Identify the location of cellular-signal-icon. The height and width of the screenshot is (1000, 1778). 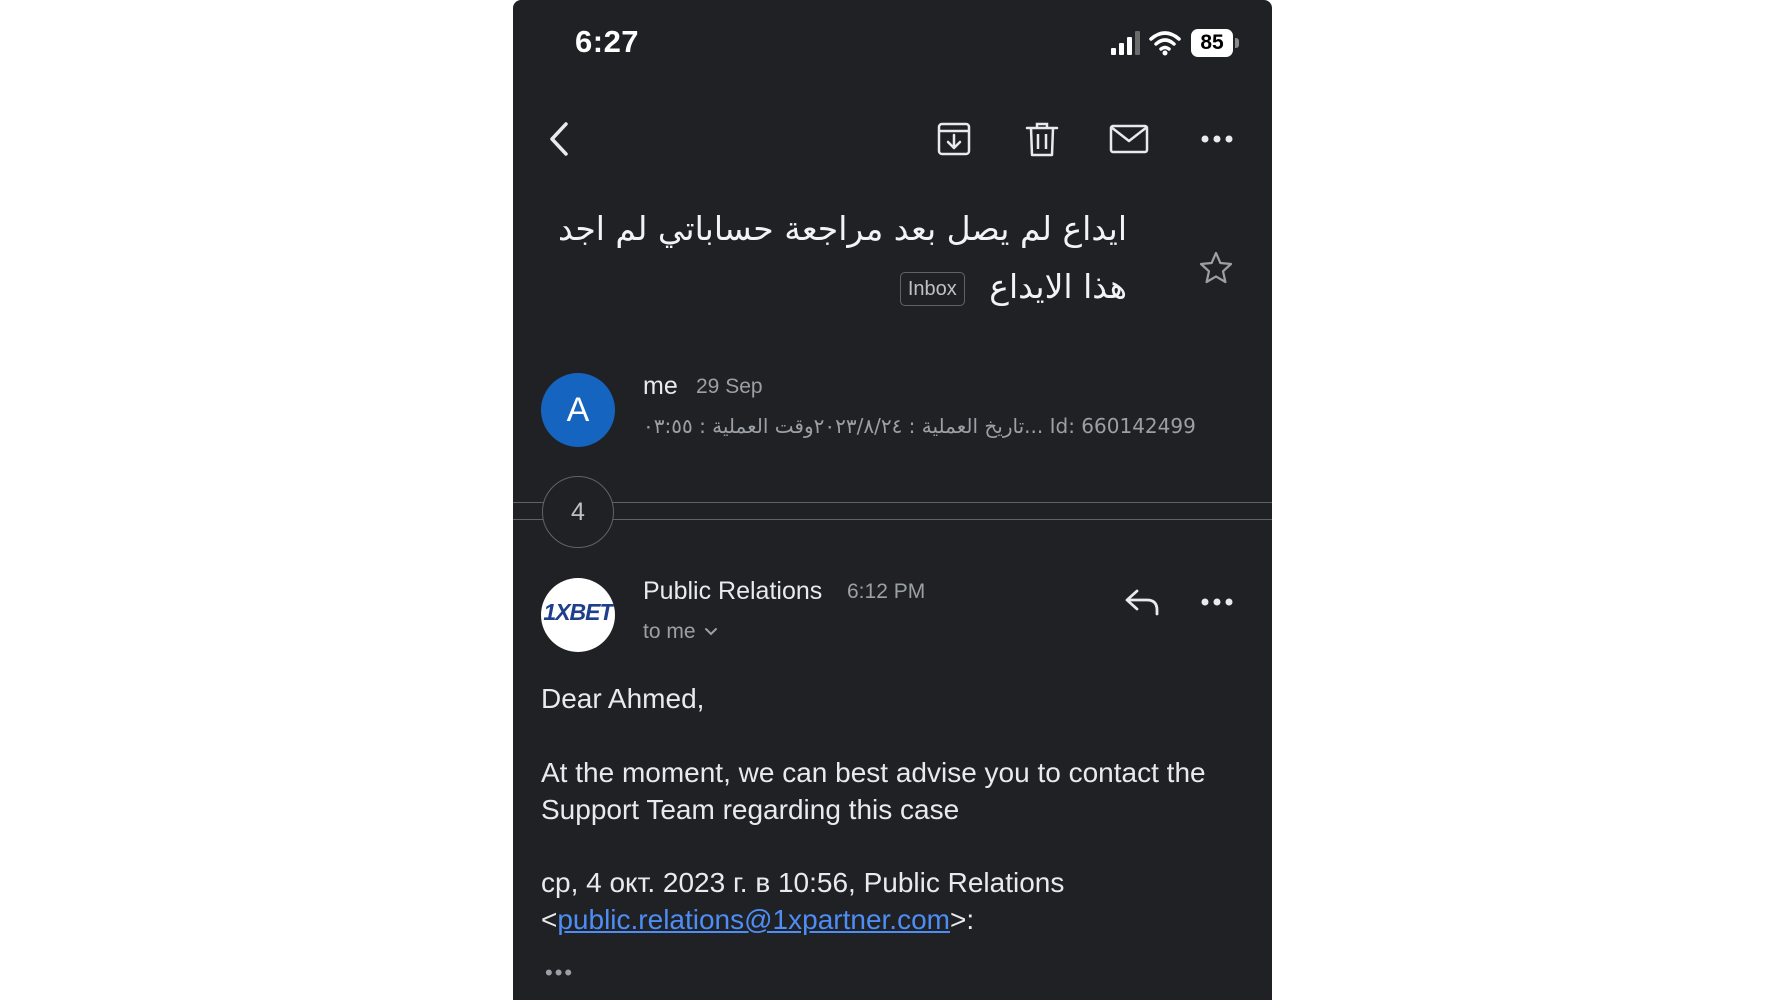
(1125, 43).